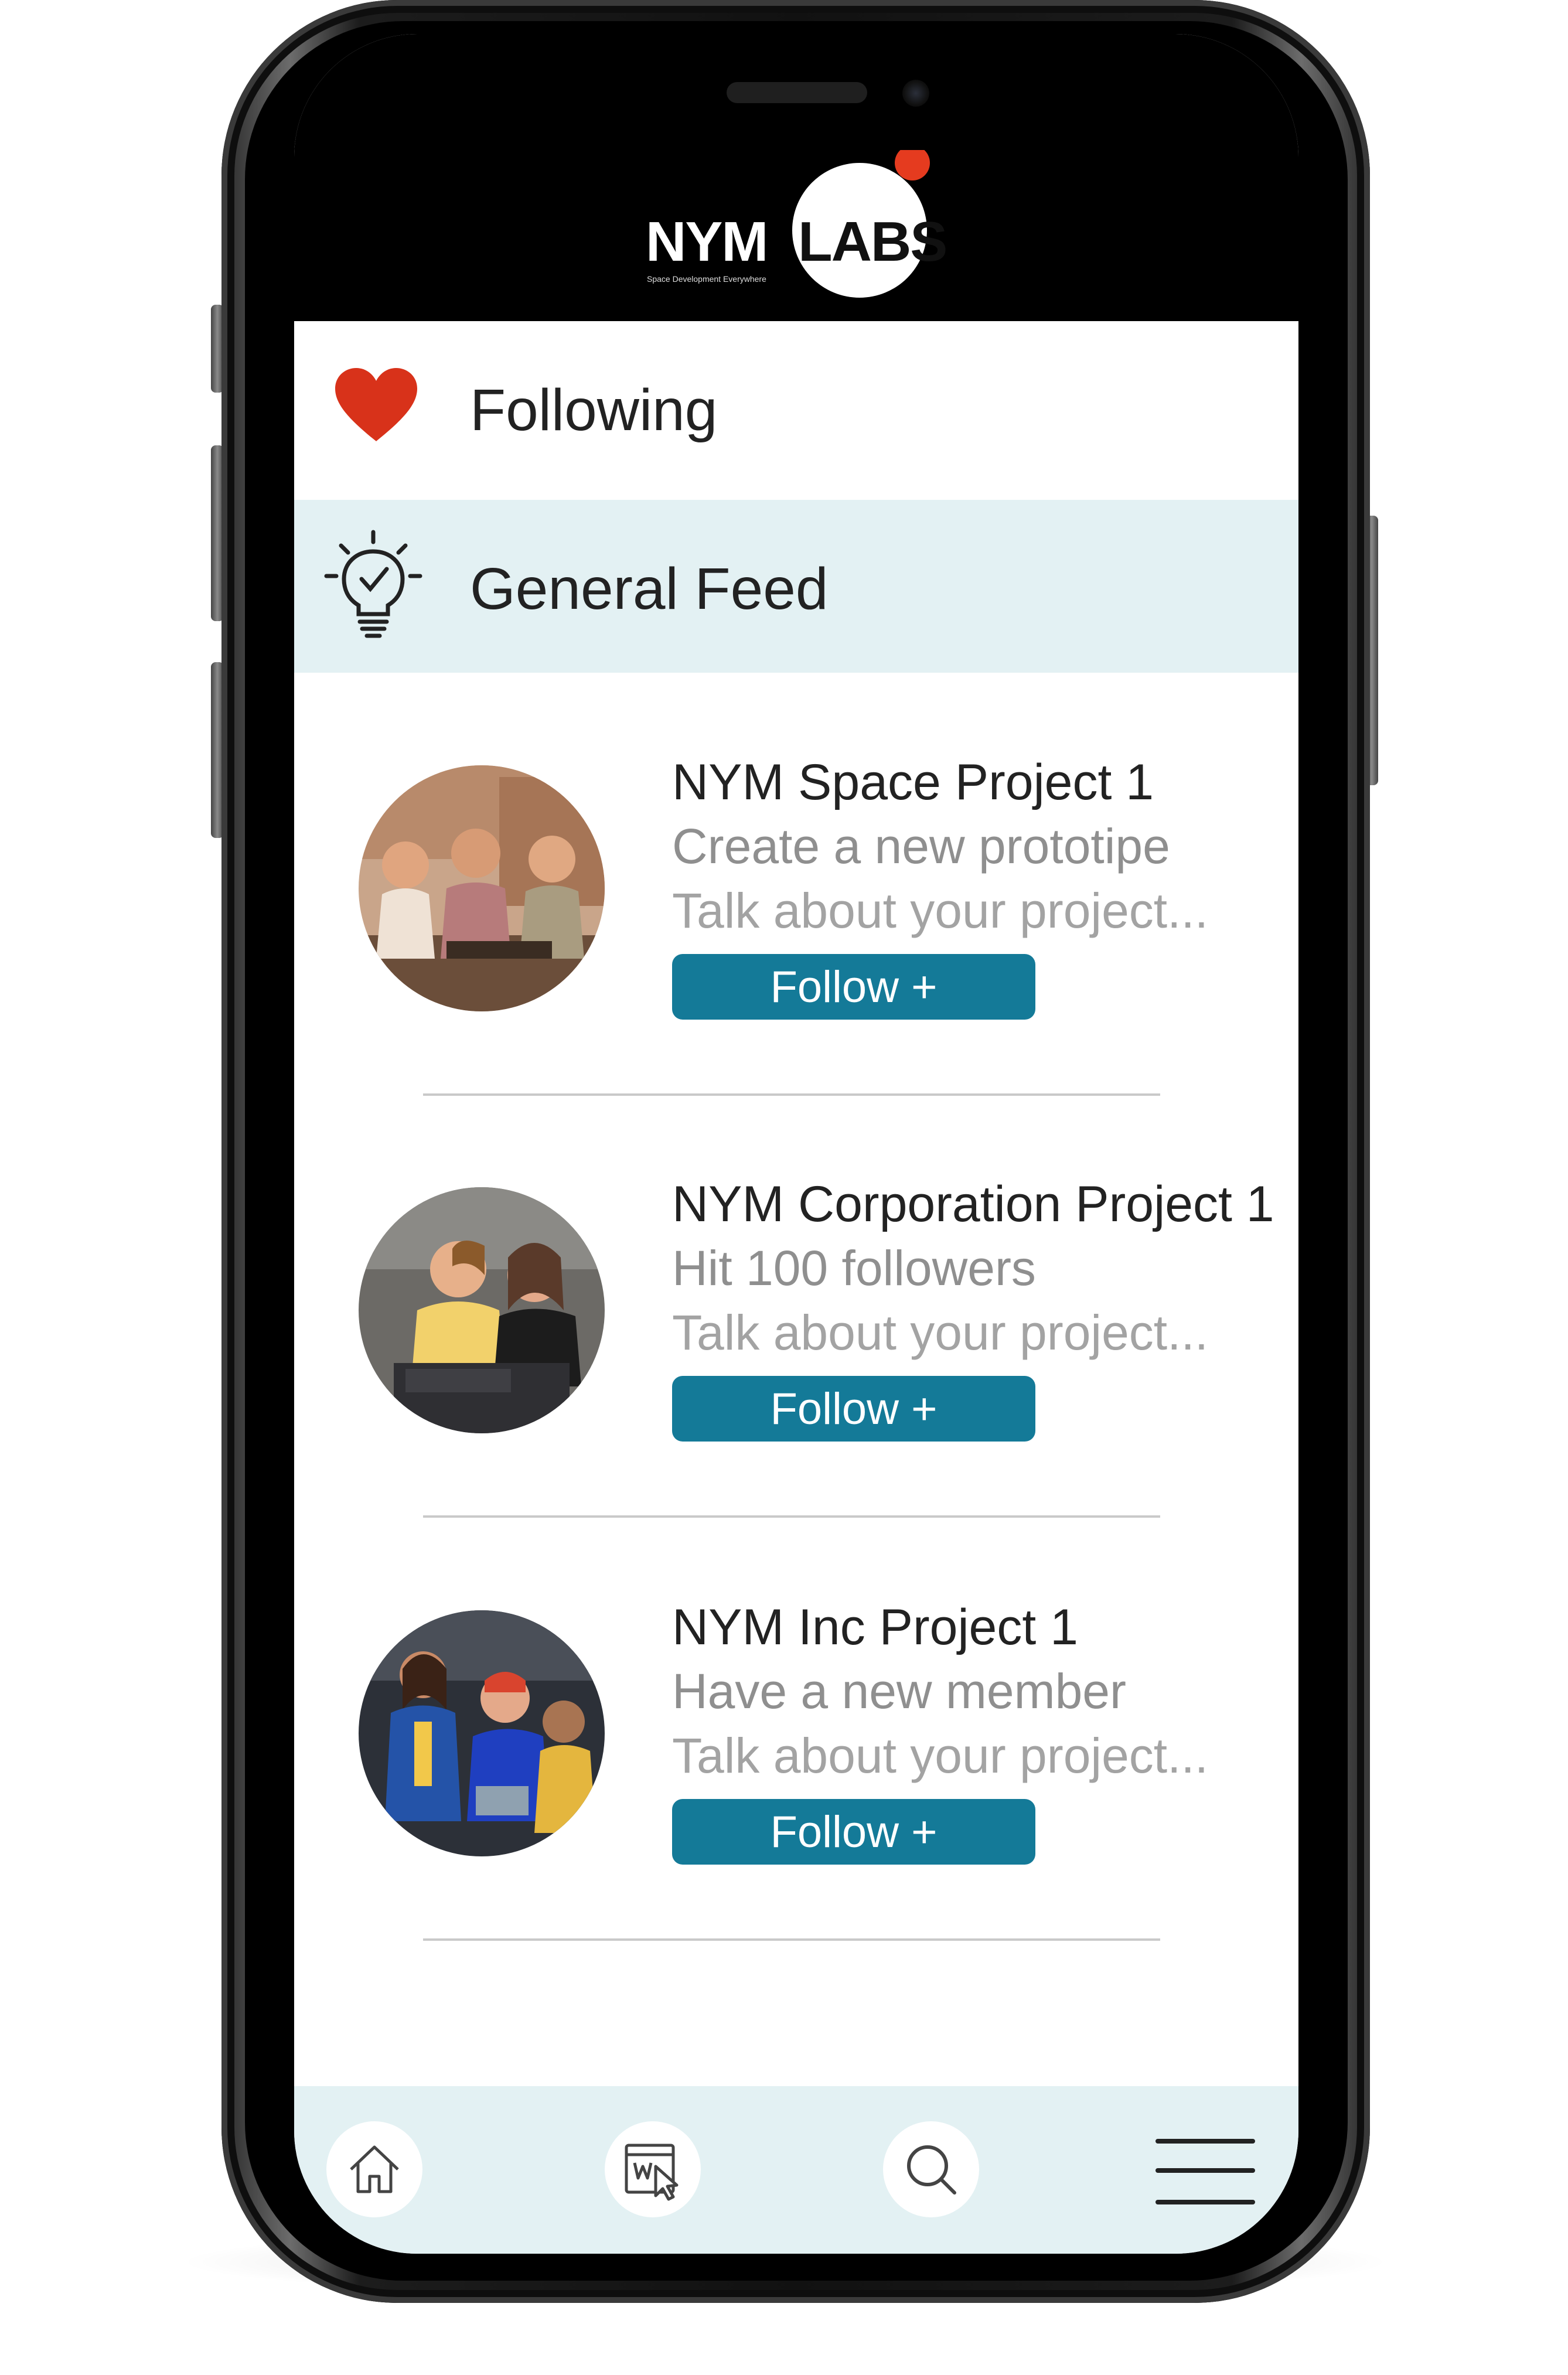  I want to click on nav-browse-button, so click(653, 2169).